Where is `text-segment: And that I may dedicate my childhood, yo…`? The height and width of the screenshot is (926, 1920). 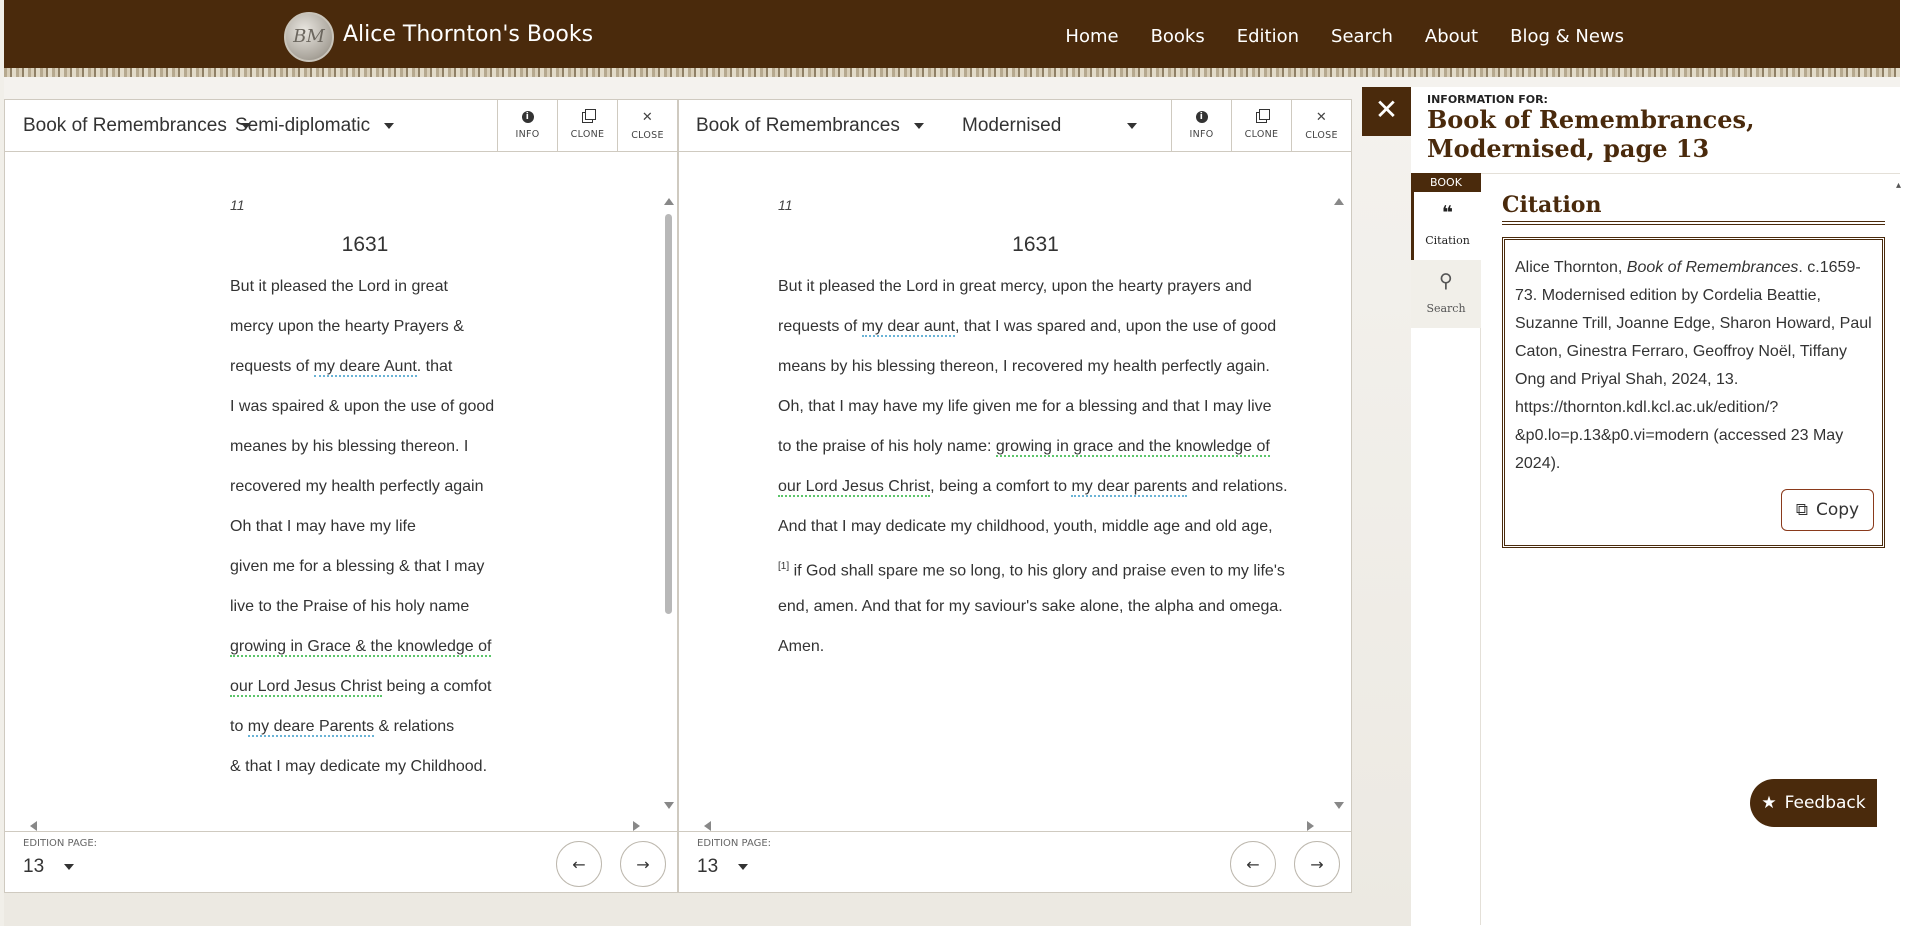
text-segment: And that I may dedicate my childhood, yo… is located at coordinates (1025, 526).